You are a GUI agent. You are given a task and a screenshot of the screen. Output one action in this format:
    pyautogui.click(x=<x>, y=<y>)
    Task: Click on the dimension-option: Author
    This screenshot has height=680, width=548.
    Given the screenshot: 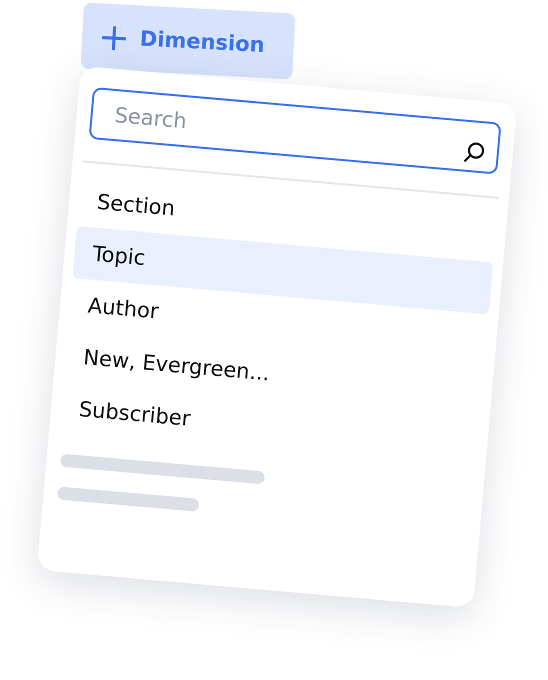 What is the action you would take?
    pyautogui.click(x=123, y=308)
    